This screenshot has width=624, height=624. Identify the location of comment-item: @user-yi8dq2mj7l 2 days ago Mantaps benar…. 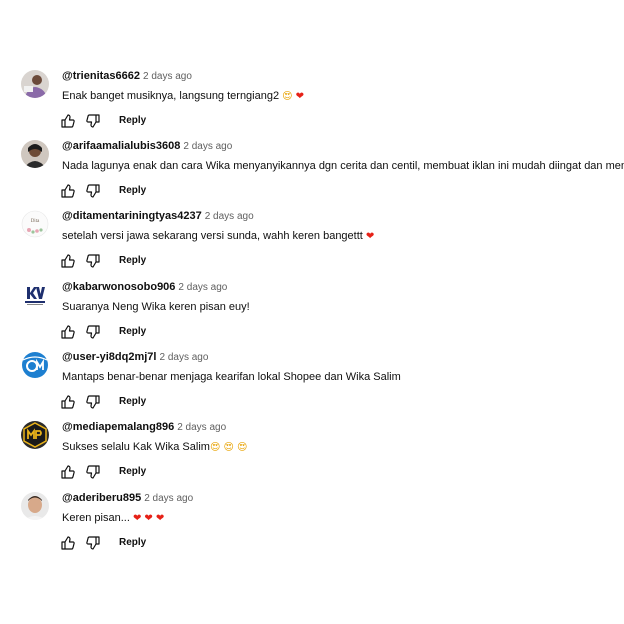
(312, 386).